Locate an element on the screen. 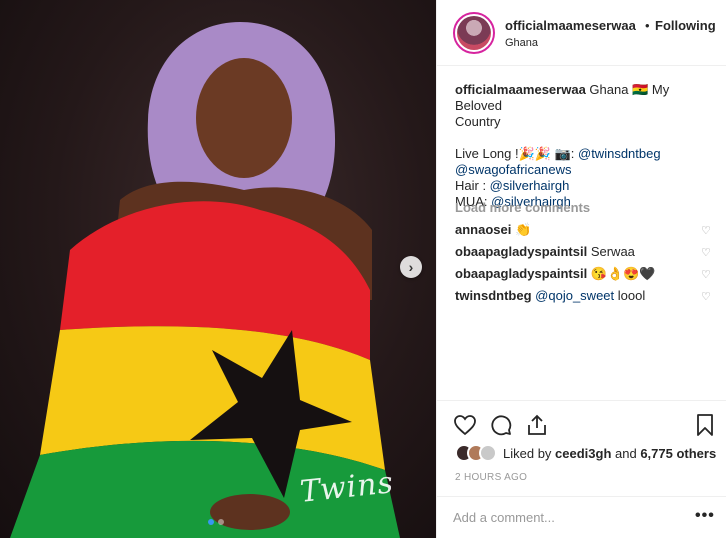 Image resolution: width=726 pixels, height=538 pixels. comment-icon is located at coordinates (501, 425).